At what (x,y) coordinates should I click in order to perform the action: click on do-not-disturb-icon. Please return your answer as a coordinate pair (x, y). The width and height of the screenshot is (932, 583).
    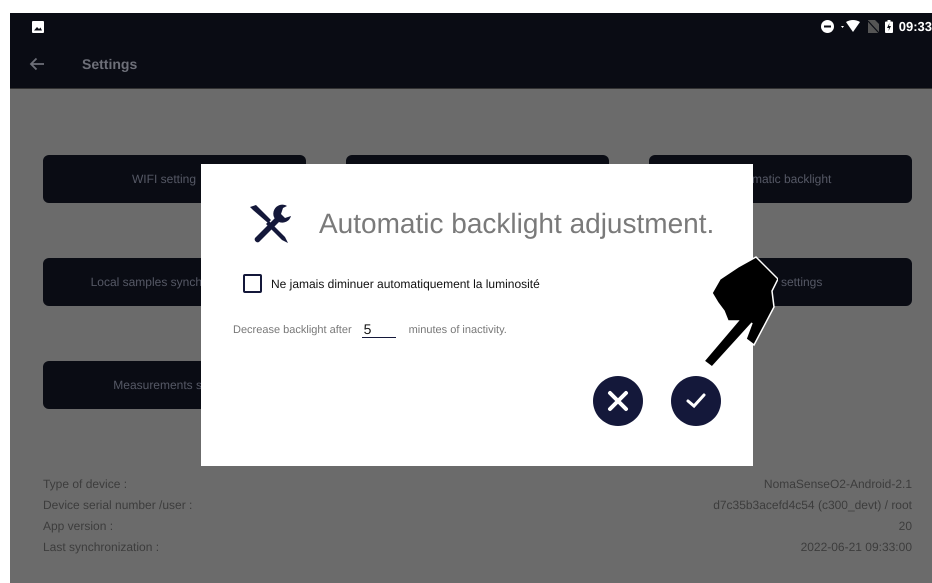
    Looking at the image, I should click on (827, 26).